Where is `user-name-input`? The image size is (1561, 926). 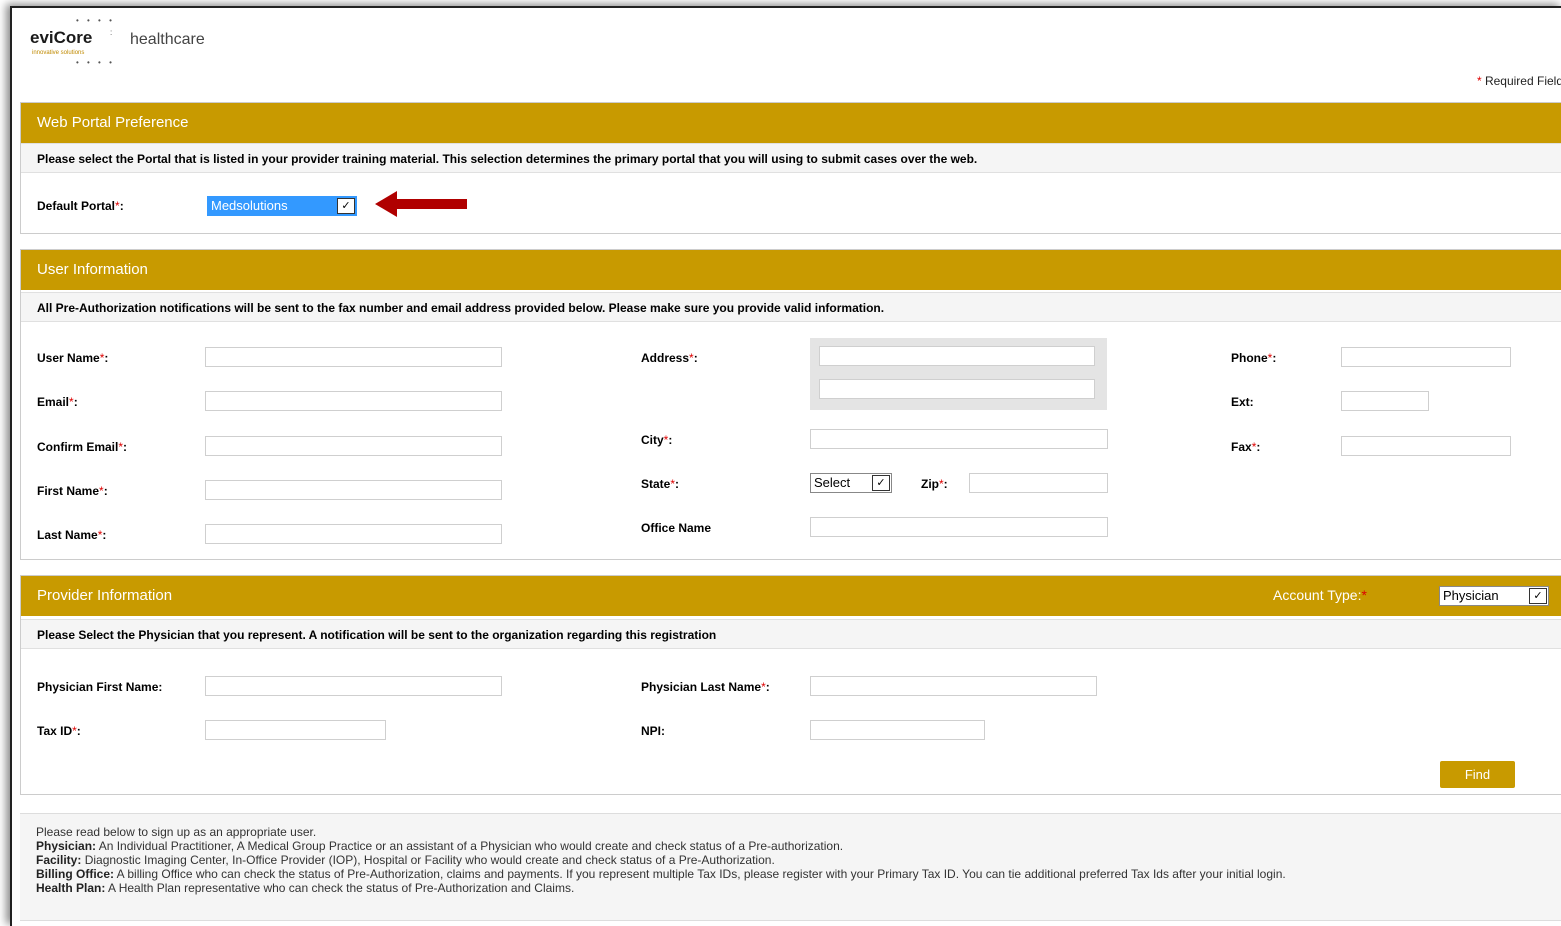 user-name-input is located at coordinates (353, 357).